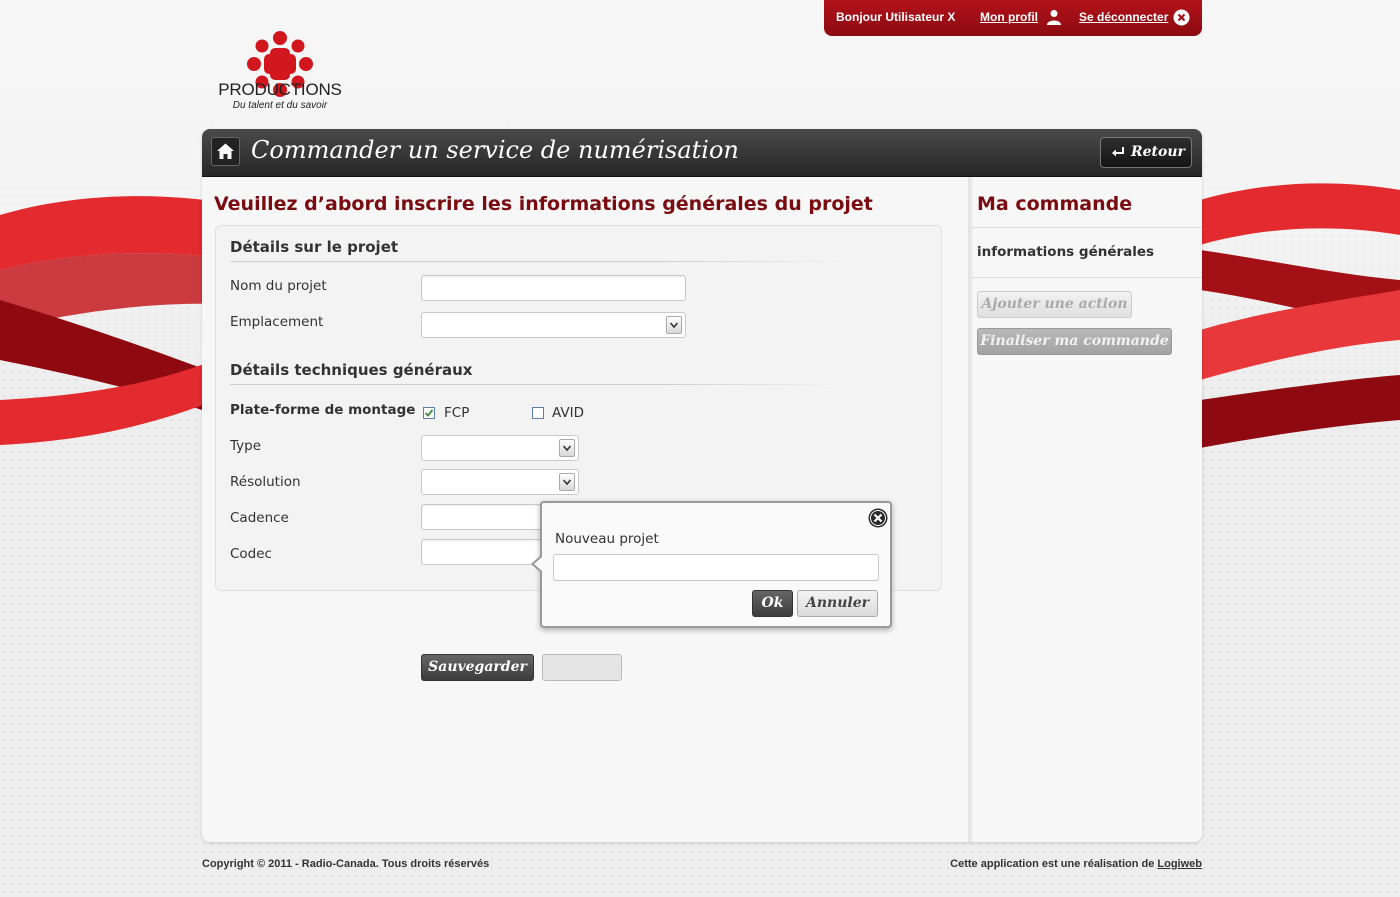  I want to click on return-arrow-icon, so click(1118, 152).